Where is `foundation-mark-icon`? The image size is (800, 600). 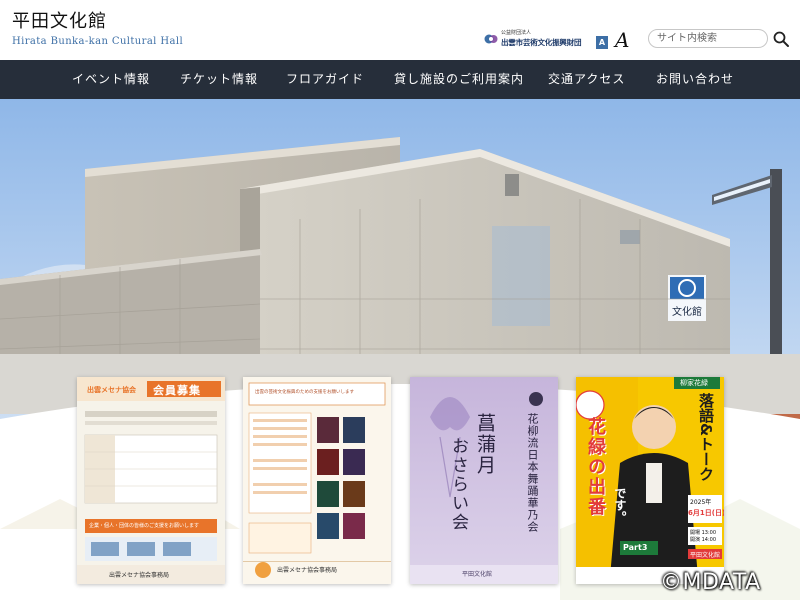 foundation-mark-icon is located at coordinates (491, 39).